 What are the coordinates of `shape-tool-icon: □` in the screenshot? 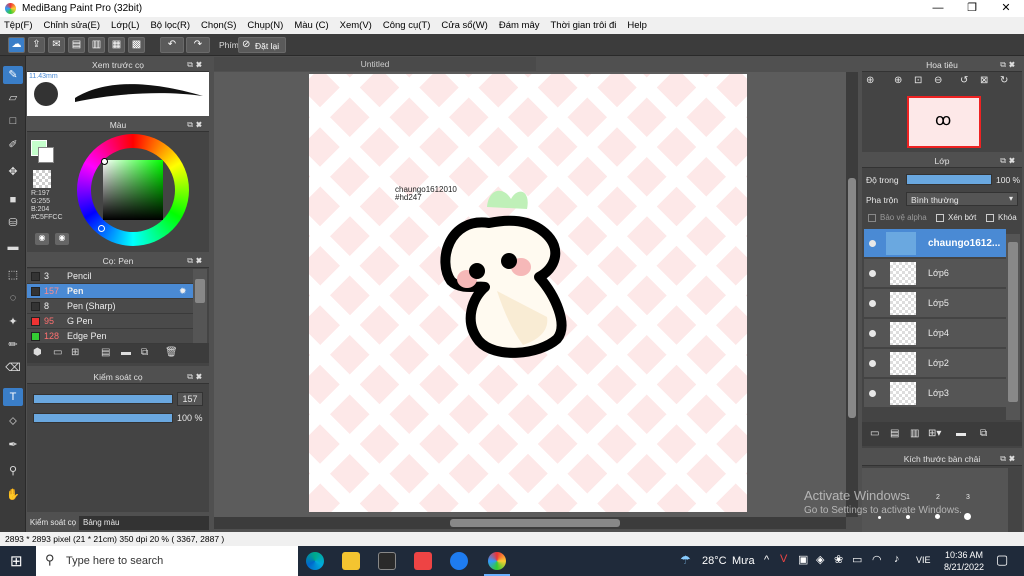 It's located at (13, 121).